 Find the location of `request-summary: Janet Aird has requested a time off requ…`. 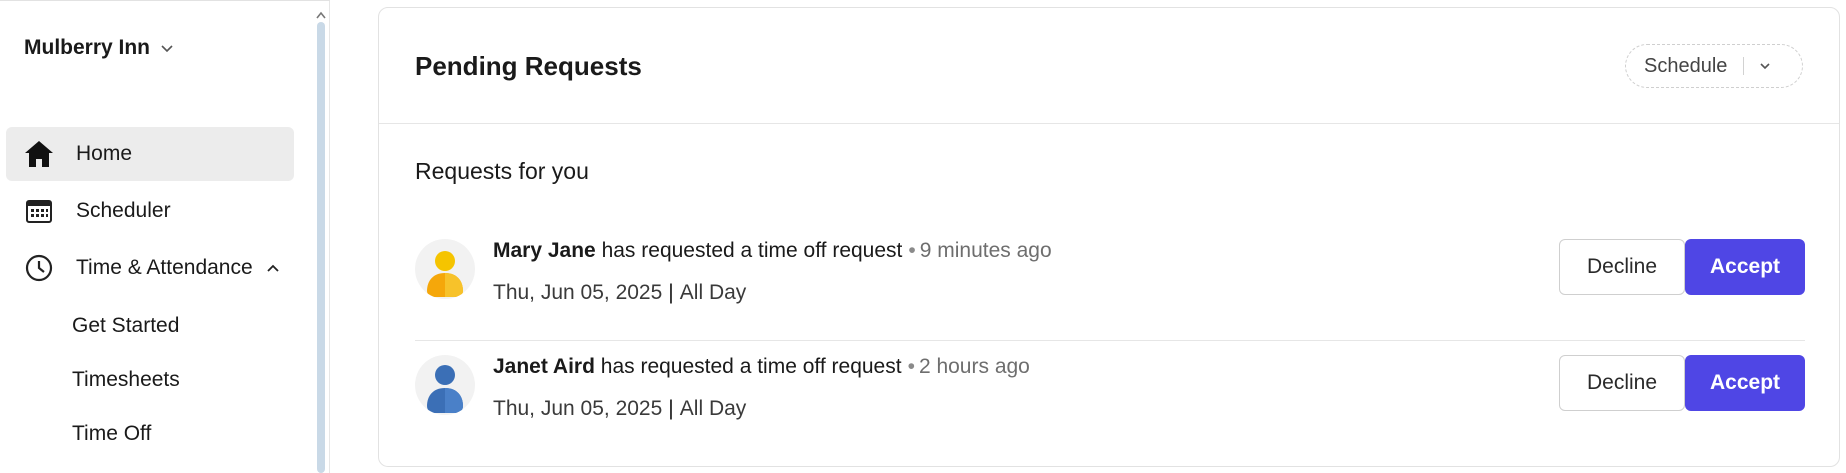

request-summary: Janet Aird has requested a time off requ… is located at coordinates (761, 367).